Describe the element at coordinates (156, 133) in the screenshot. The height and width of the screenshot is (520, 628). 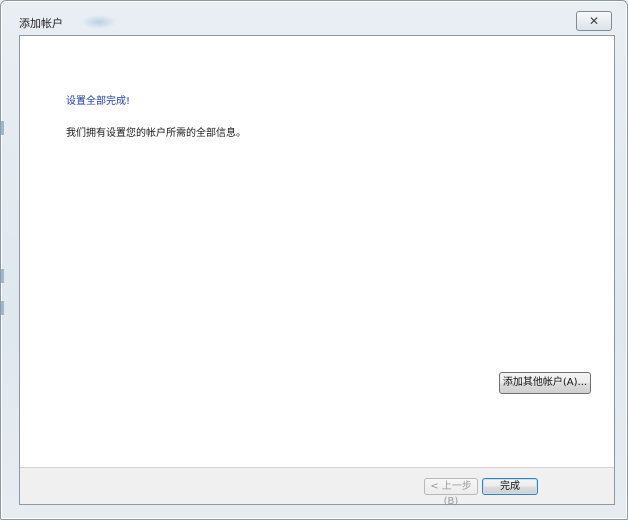
I see `info-text: 我们拥有设置您的帐户所需的全部信息。` at that location.